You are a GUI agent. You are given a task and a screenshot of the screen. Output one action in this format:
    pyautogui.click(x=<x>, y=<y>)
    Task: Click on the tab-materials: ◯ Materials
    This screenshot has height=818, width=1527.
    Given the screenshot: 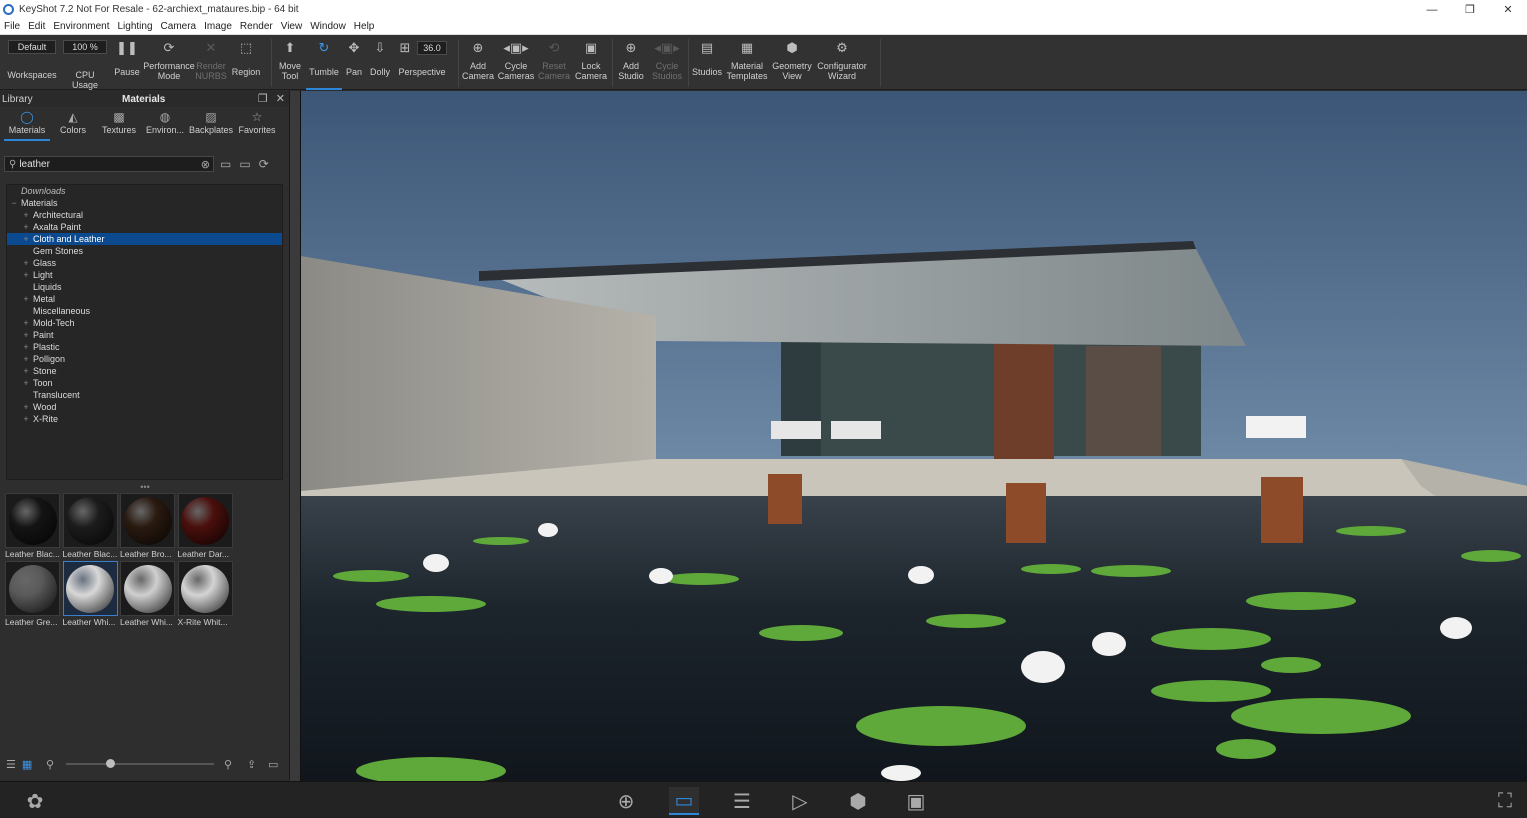 What is the action you would take?
    pyautogui.click(x=27, y=124)
    